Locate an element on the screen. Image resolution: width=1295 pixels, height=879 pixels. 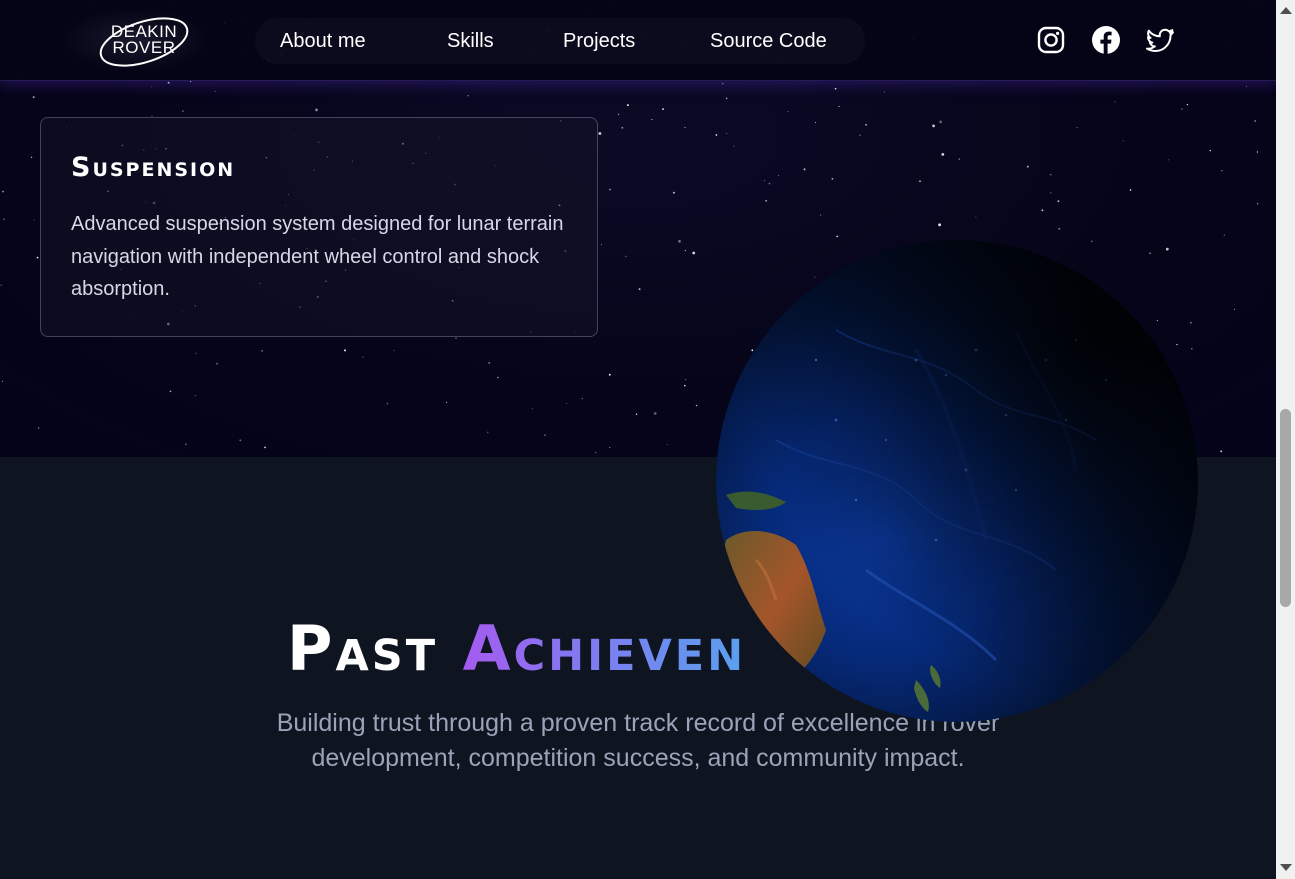
heading-word-past: Past is located at coordinates (363, 648).